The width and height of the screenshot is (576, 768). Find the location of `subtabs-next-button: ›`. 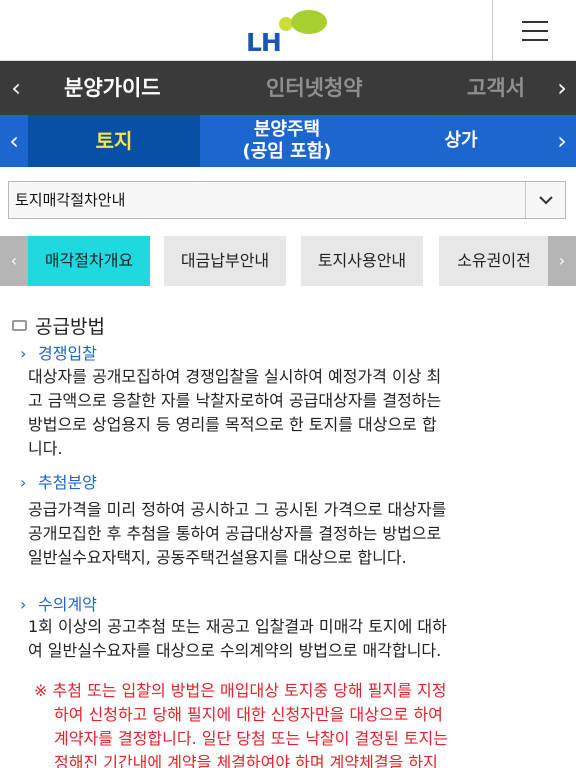

subtabs-next-button: › is located at coordinates (562, 261).